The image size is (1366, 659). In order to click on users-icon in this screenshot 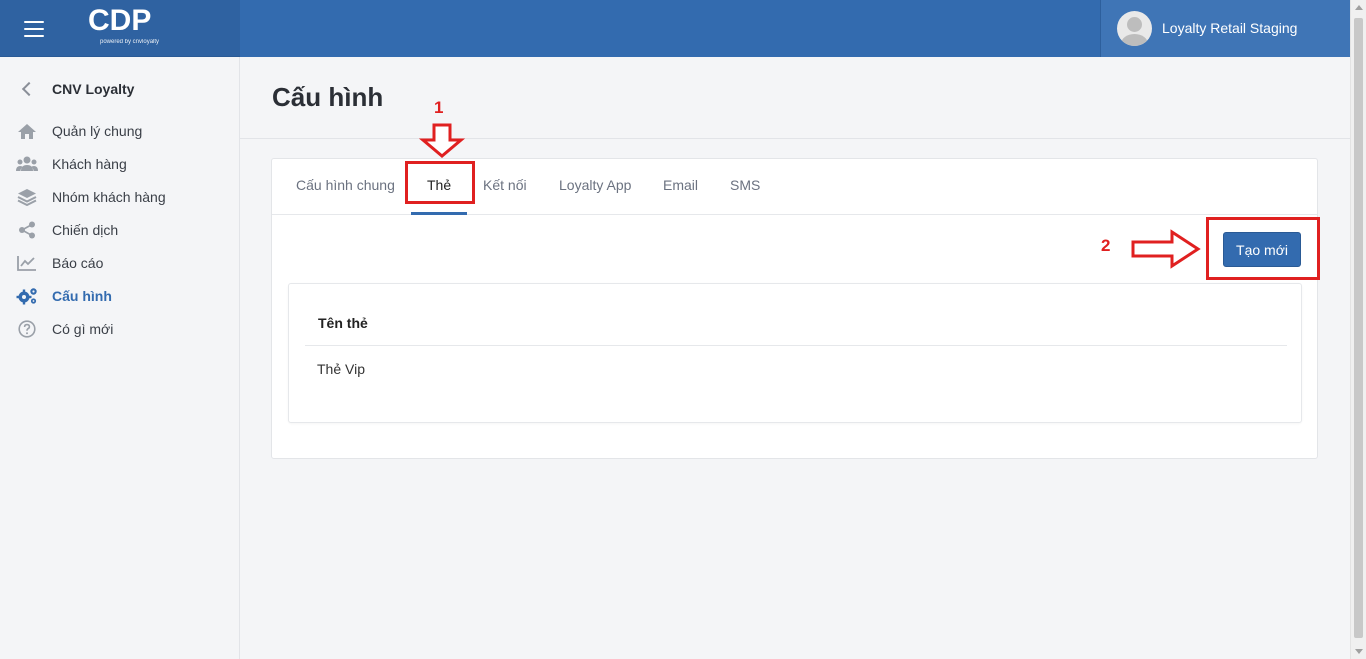, I will do `click(27, 164)`.